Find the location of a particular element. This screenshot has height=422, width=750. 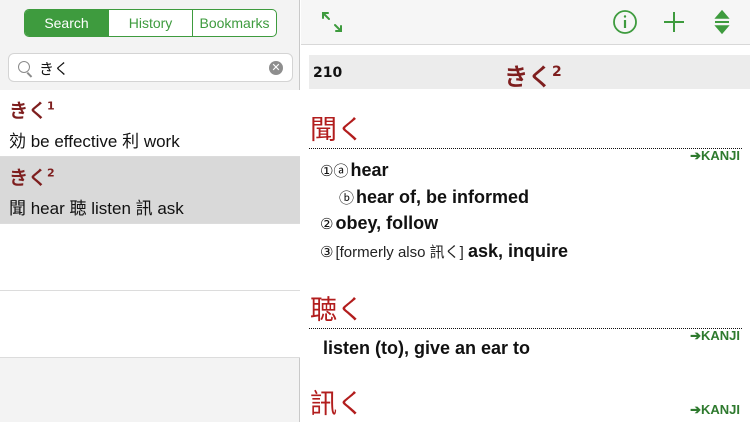

search-field: ✕ is located at coordinates (150, 67).